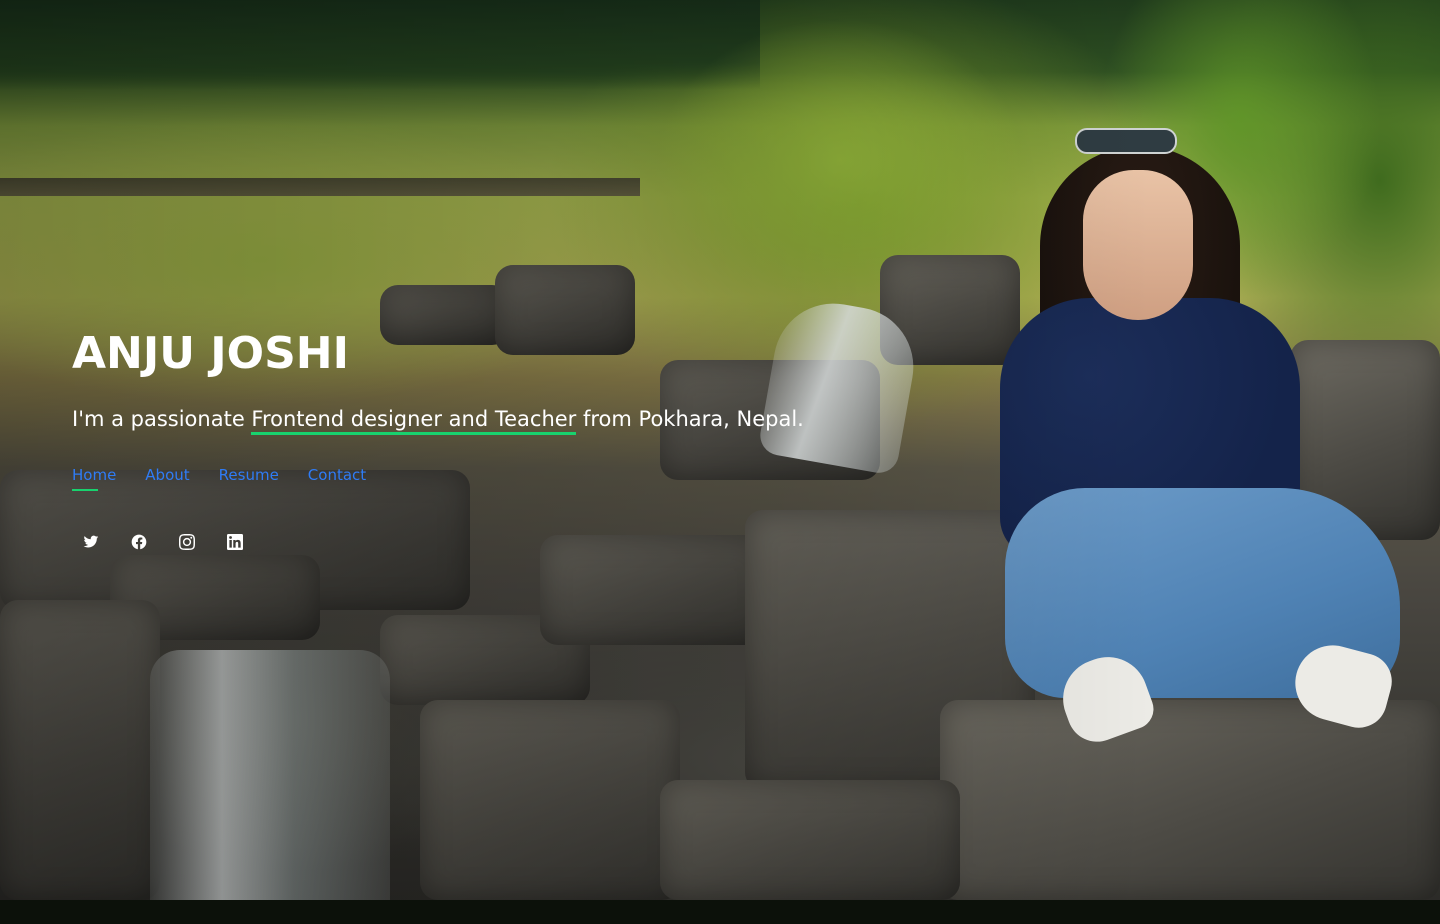  Describe the element at coordinates (162, 419) in the screenshot. I see `tagline-prefix: I'm a passionate` at that location.